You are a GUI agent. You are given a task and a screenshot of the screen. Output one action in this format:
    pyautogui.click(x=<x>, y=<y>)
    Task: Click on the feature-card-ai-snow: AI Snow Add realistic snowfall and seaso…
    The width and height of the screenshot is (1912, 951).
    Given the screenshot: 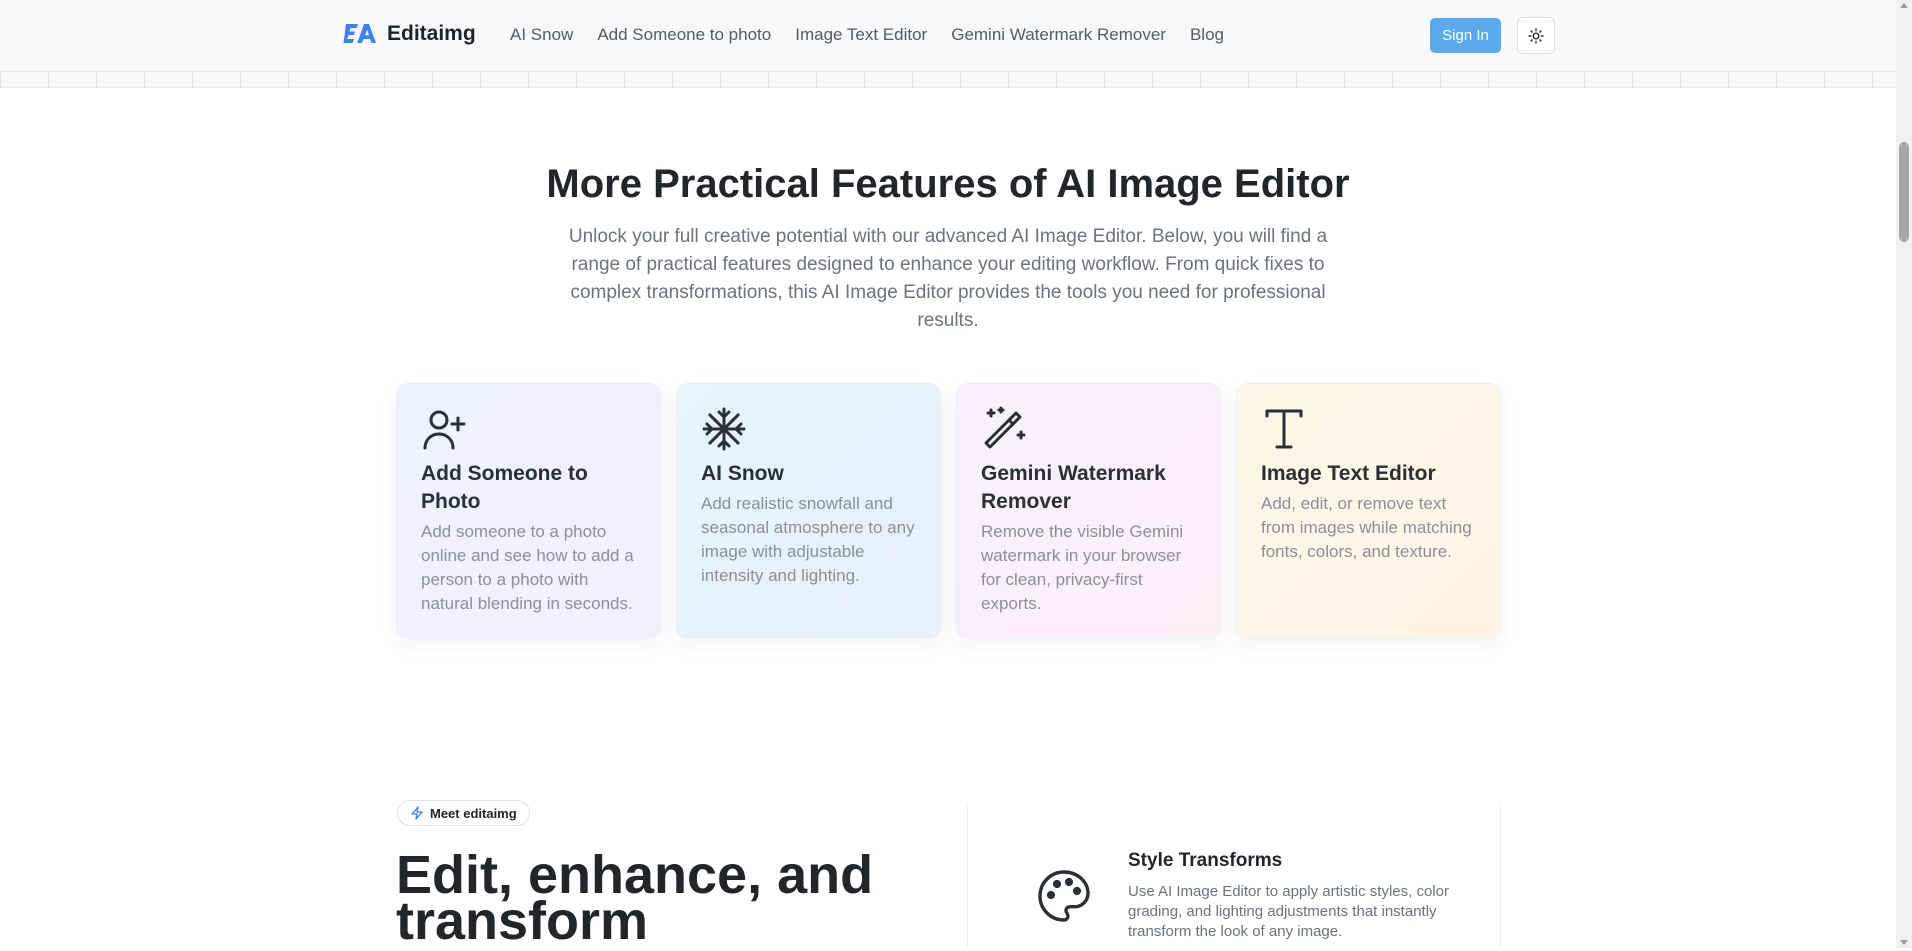 What is the action you would take?
    pyautogui.click(x=808, y=511)
    